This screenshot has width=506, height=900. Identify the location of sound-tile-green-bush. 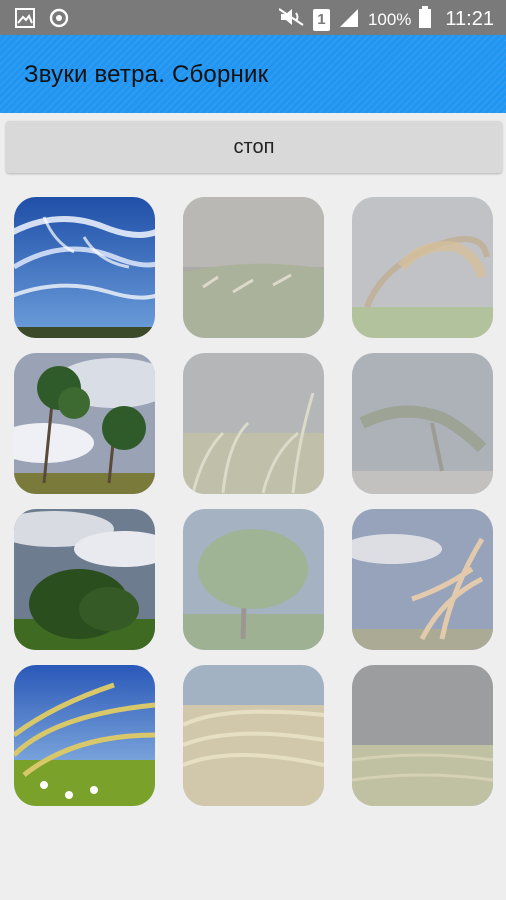
(84, 579).